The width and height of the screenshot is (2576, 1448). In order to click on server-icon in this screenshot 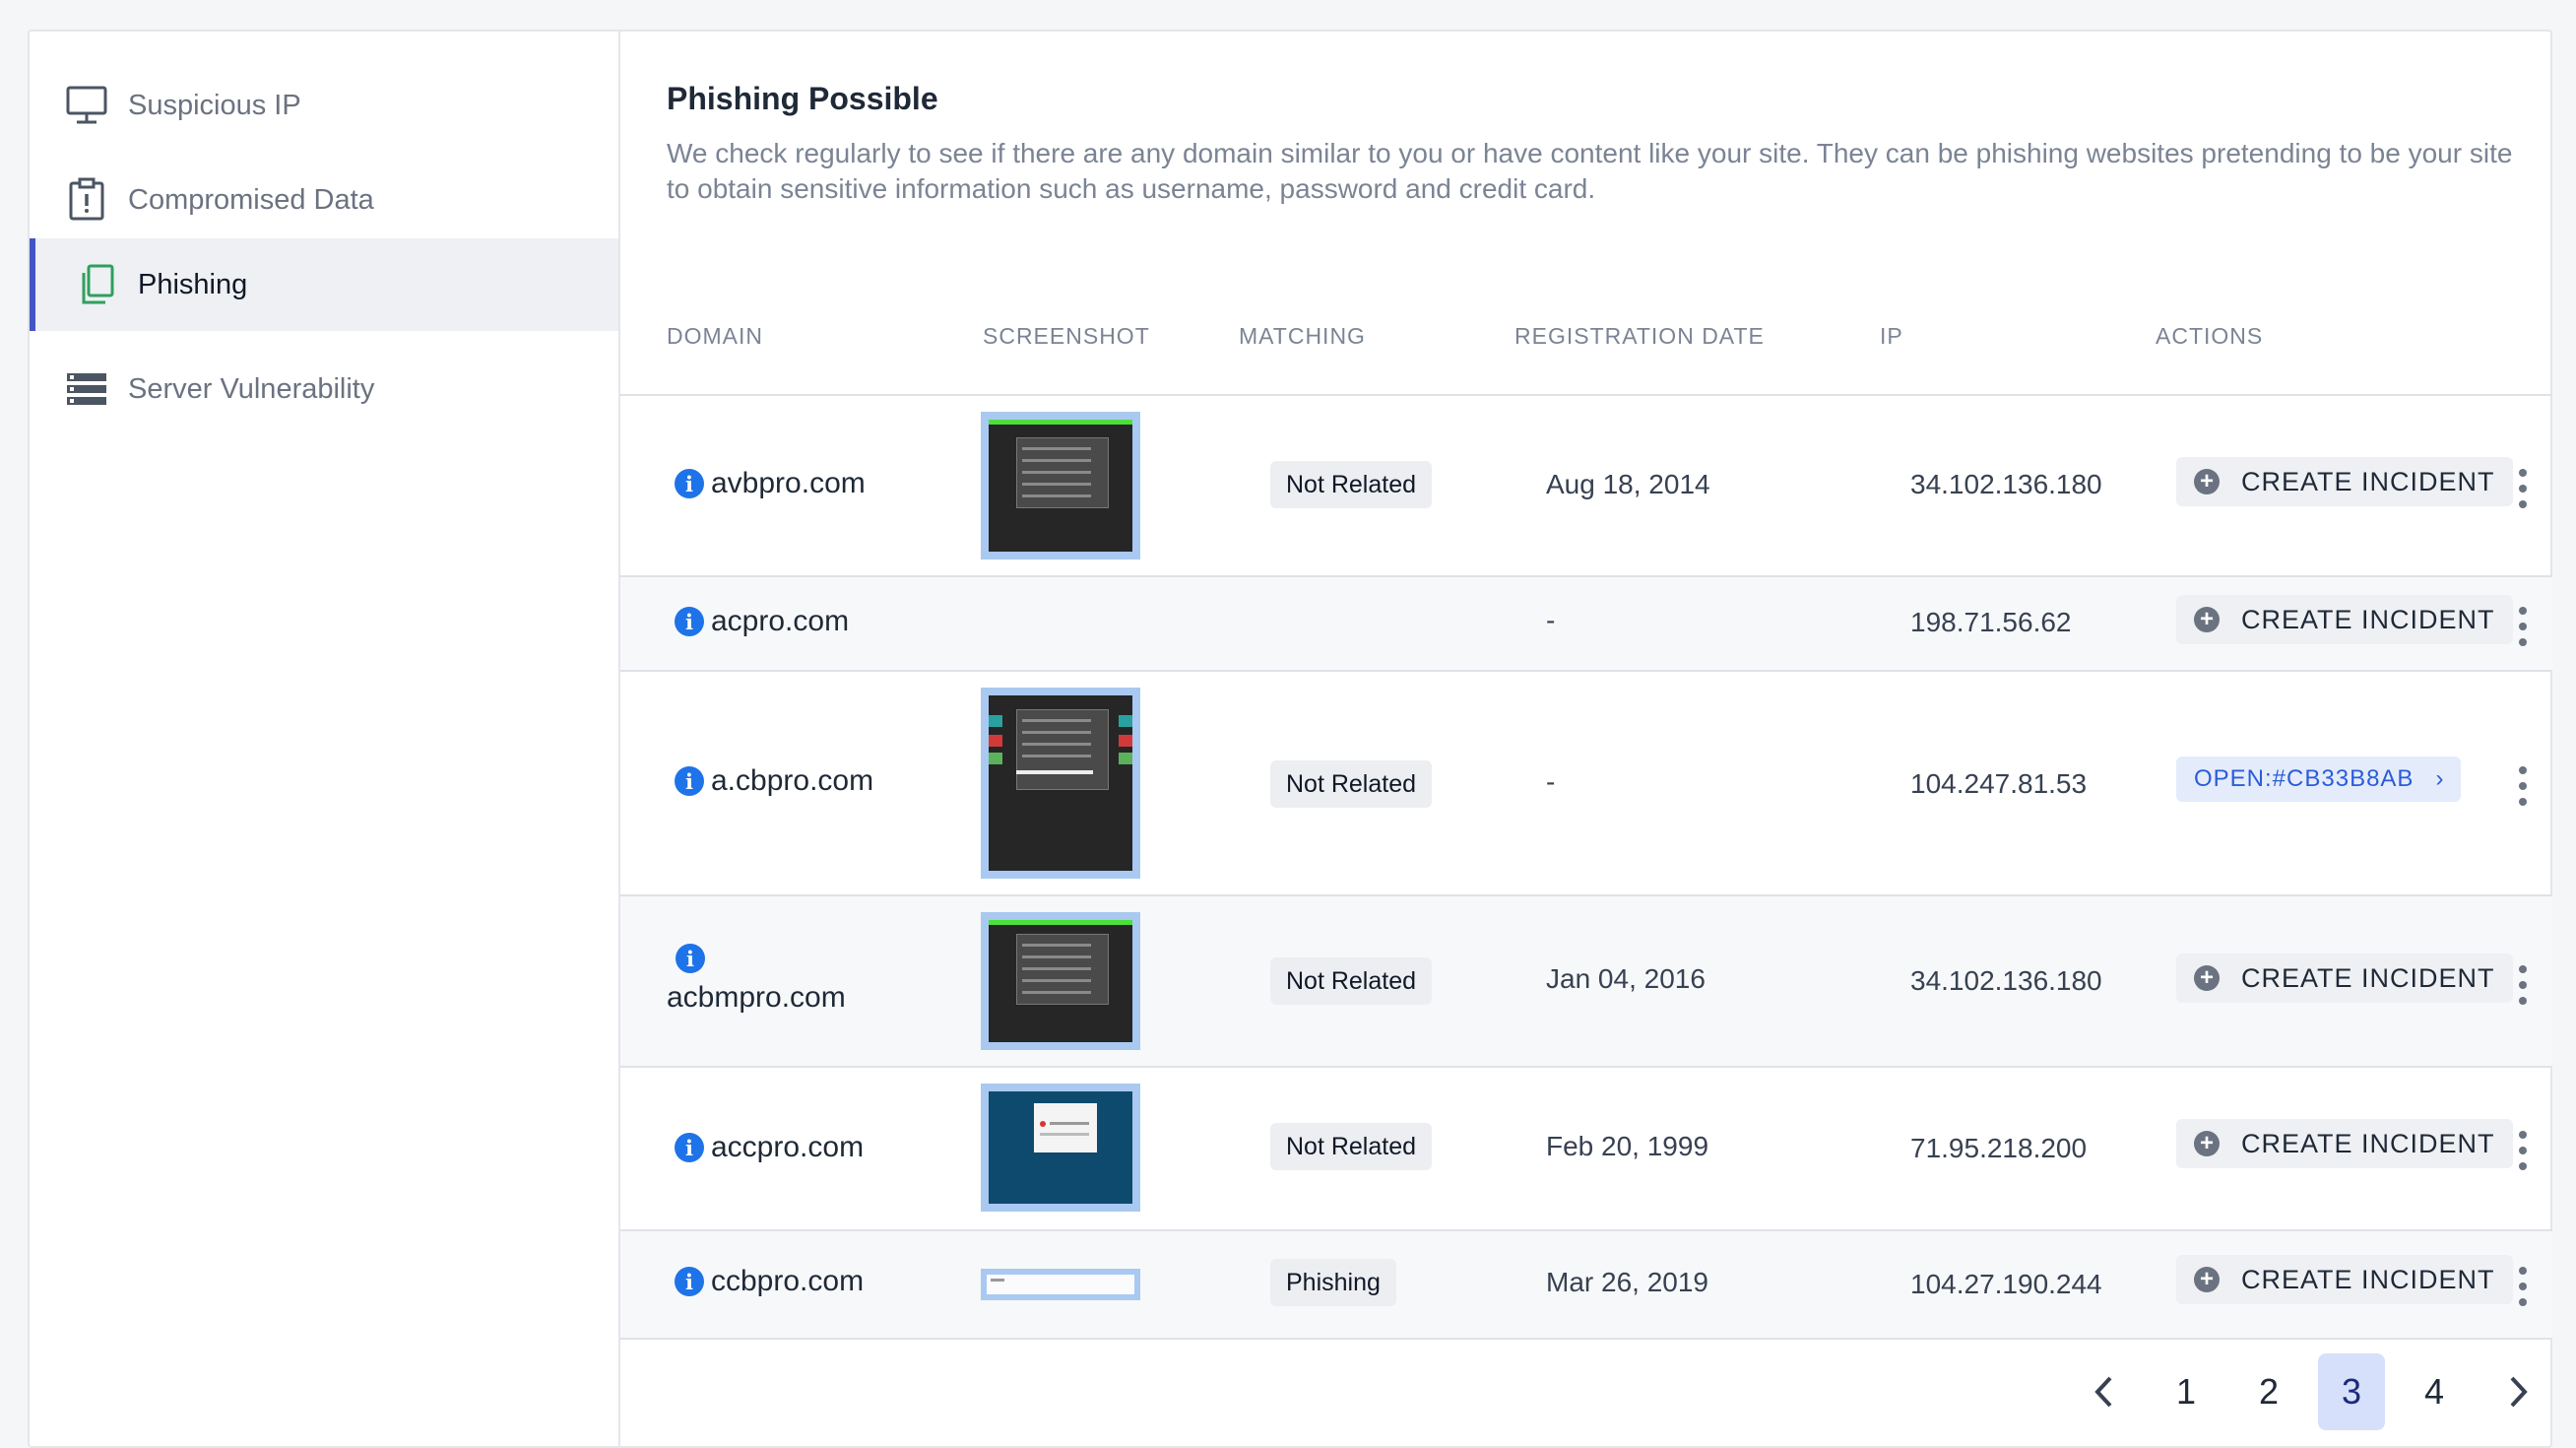, I will do `click(86, 389)`.